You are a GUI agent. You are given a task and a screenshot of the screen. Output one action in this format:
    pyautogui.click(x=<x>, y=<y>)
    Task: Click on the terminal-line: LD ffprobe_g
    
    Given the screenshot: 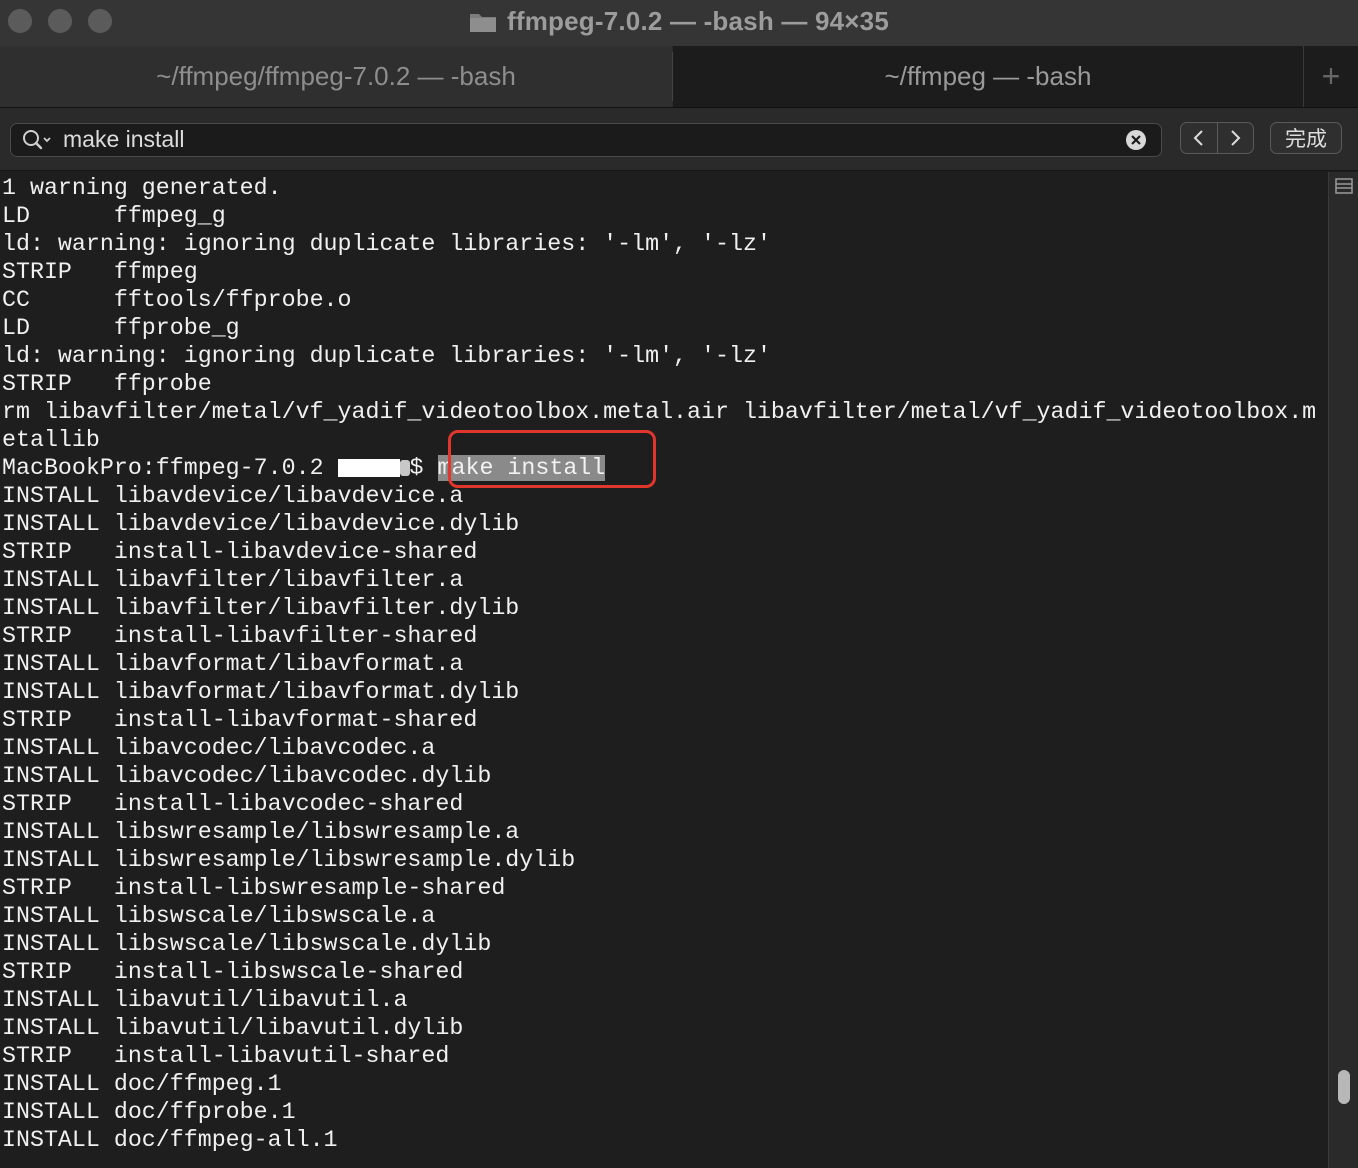 What is the action you would take?
    pyautogui.click(x=121, y=328)
    